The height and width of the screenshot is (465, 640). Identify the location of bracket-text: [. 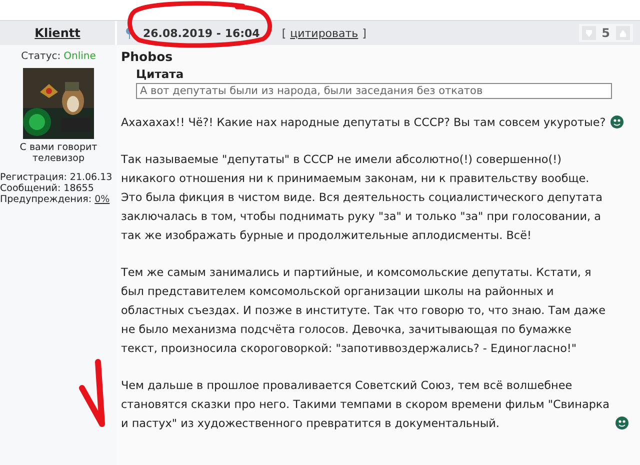
(284, 33).